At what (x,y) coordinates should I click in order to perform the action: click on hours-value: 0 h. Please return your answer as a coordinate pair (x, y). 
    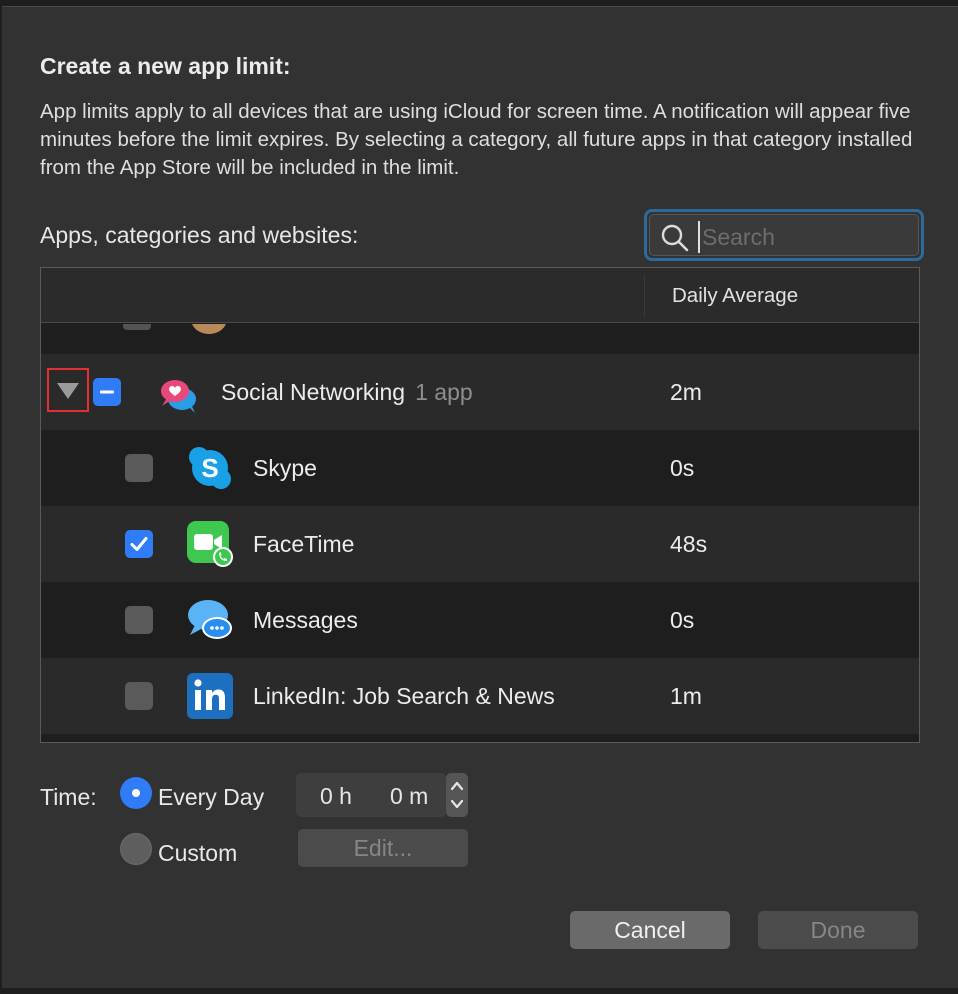
    Looking at the image, I should click on (336, 796).